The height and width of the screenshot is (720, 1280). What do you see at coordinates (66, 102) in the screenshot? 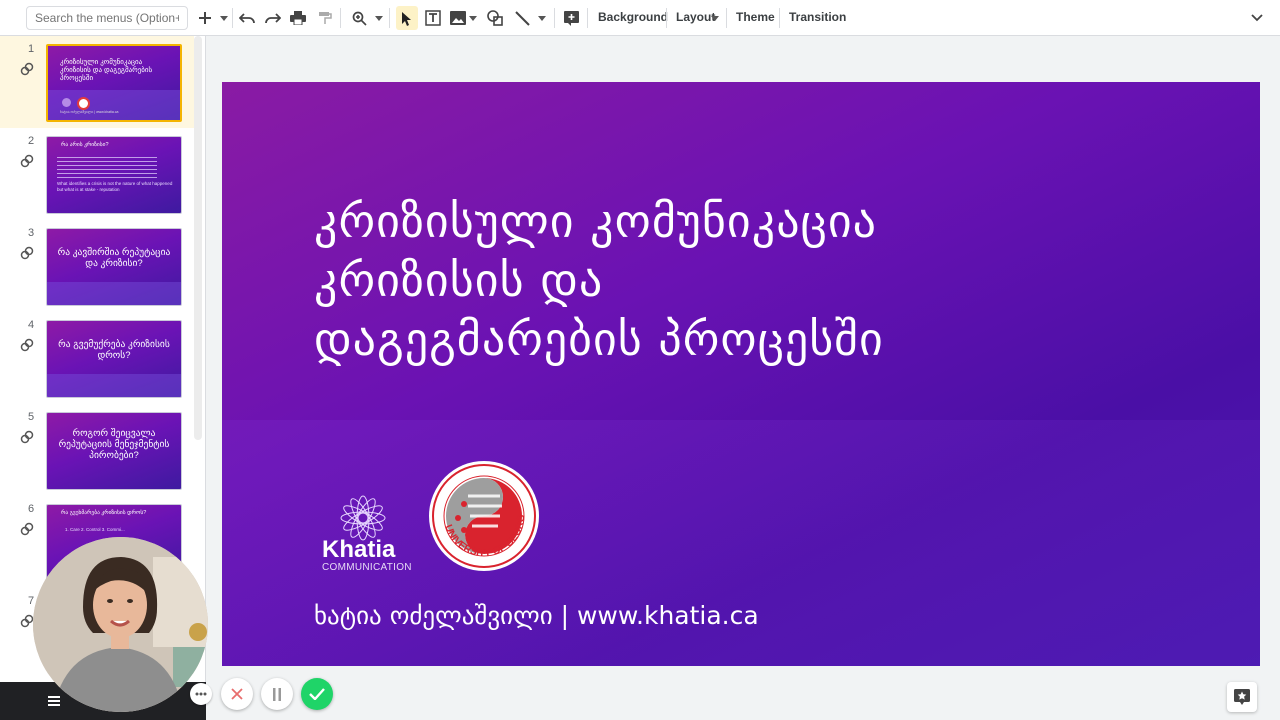
I see `khatia-logo-icon` at bounding box center [66, 102].